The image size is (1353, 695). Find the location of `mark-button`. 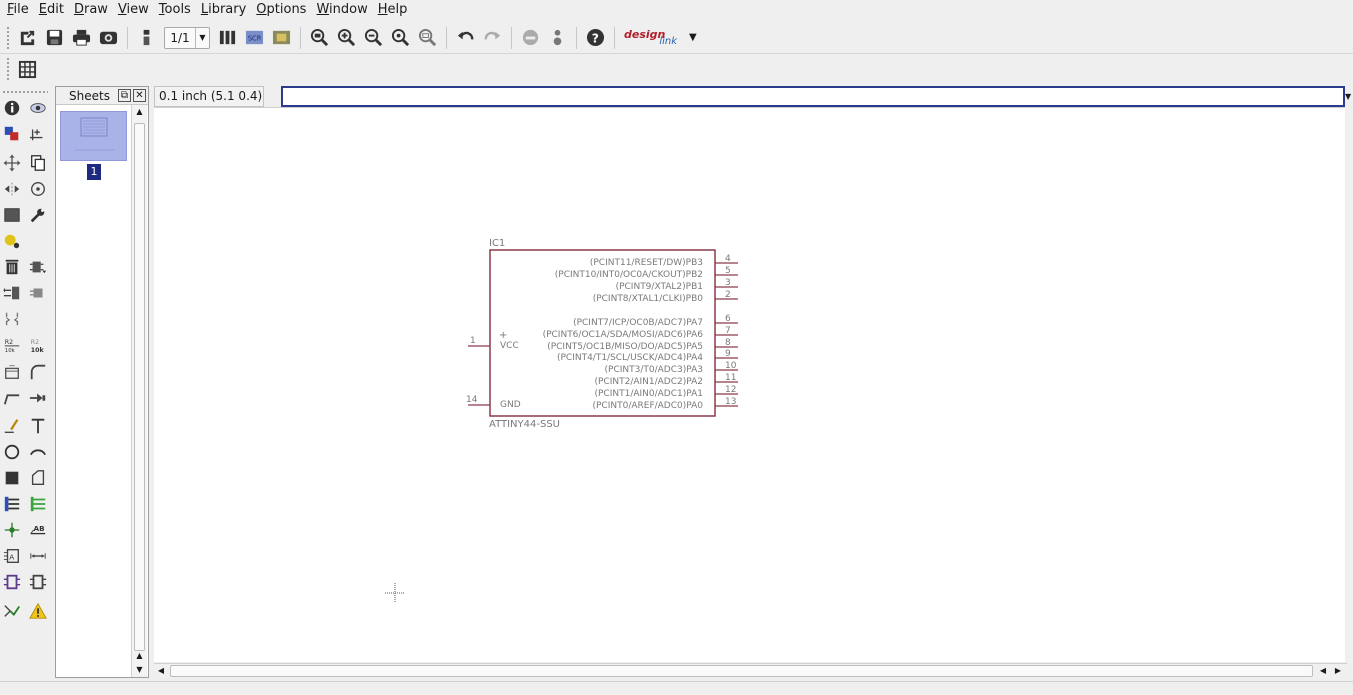

mark-button is located at coordinates (38, 134).